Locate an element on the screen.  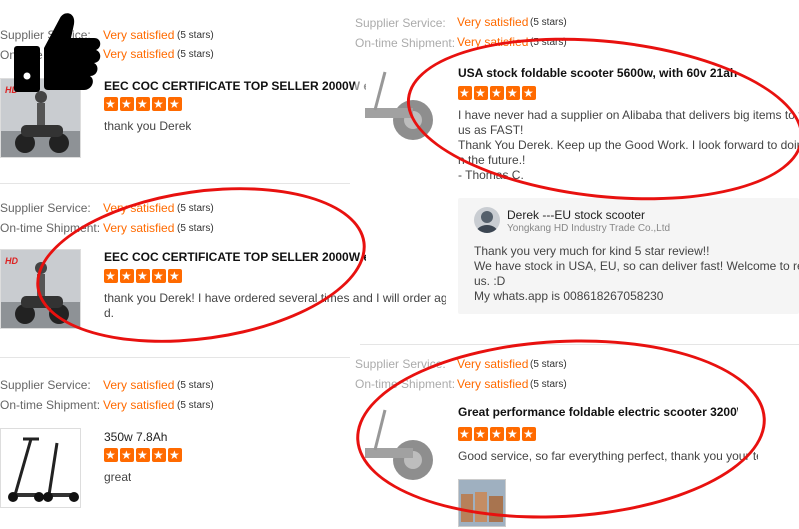
review-attachment-image is located at coordinates (482, 503).